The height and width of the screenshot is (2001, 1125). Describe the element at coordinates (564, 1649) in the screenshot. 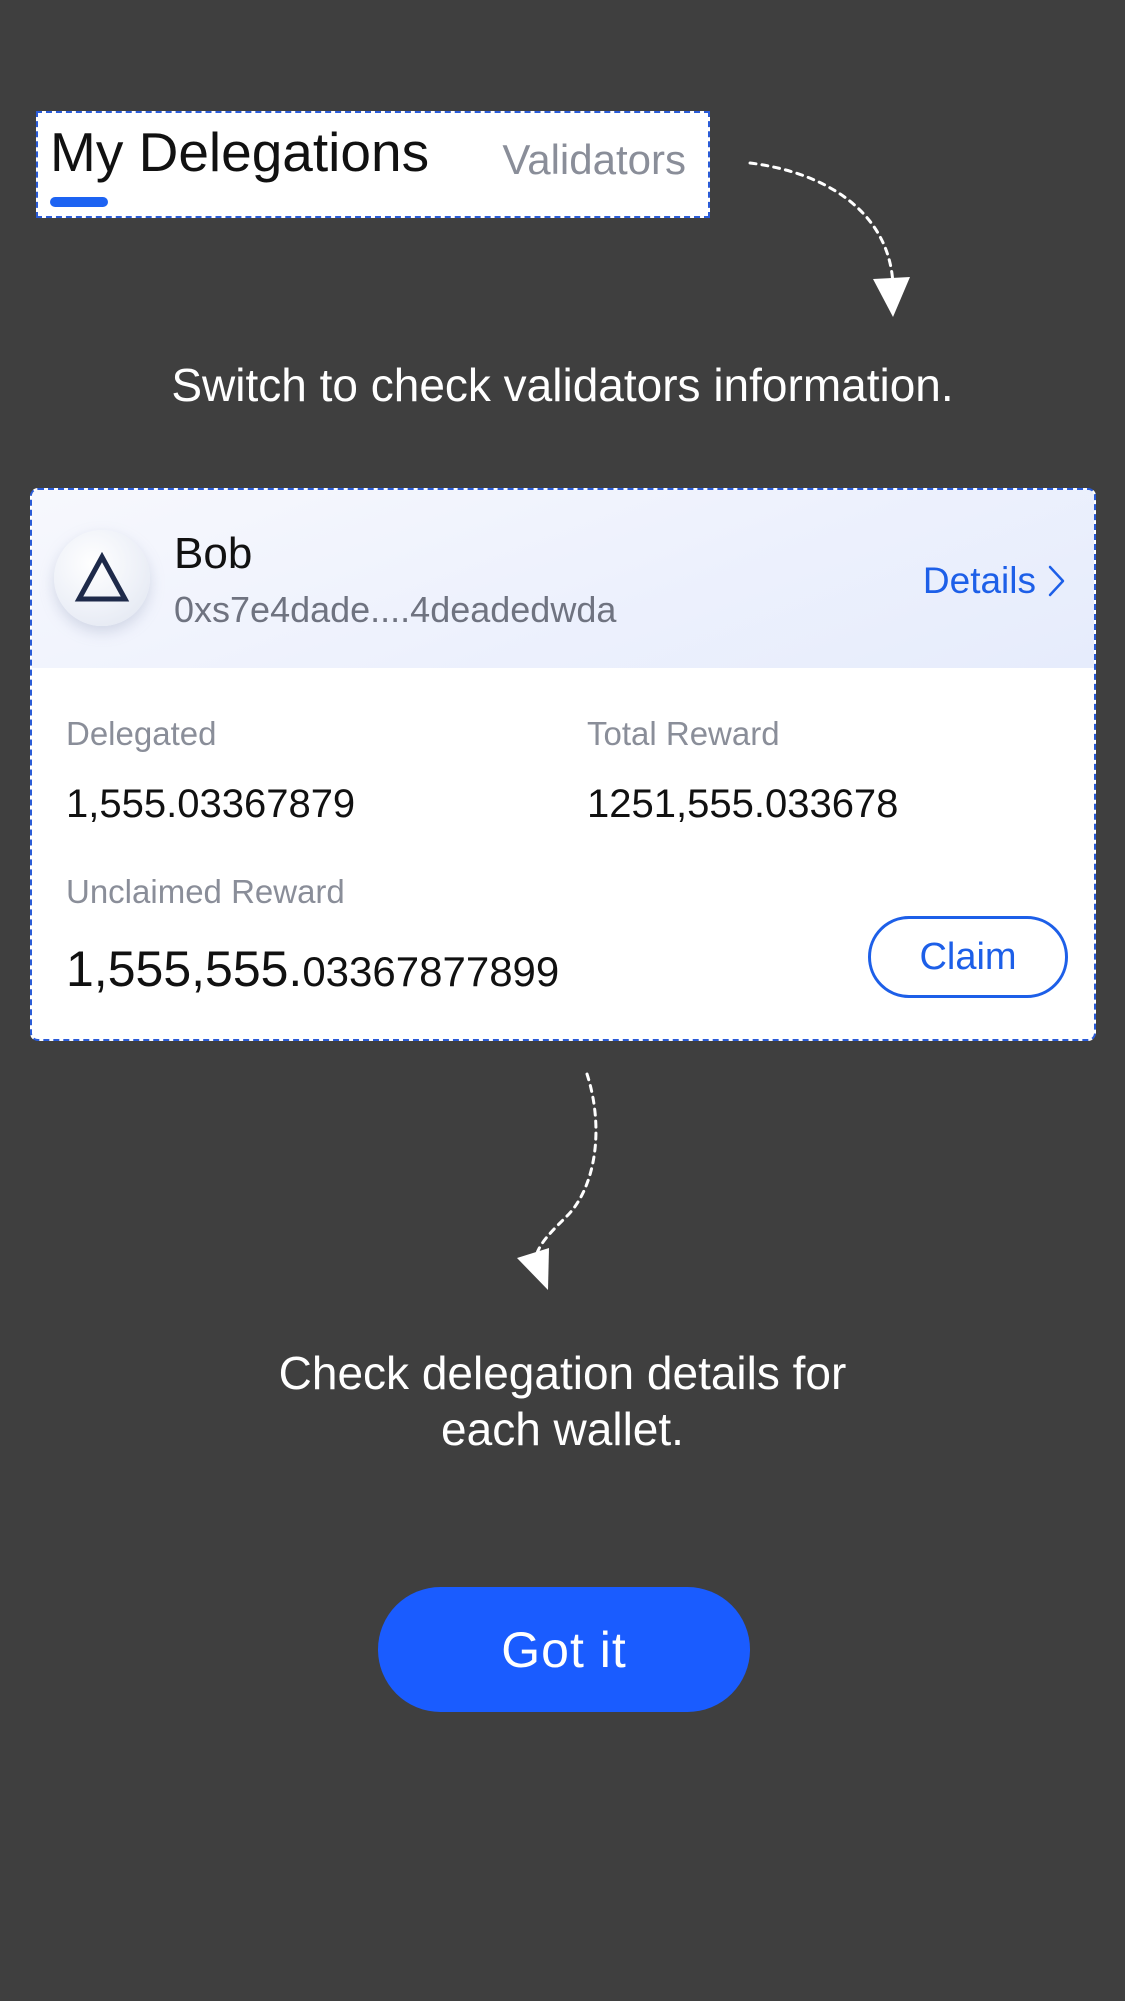

I see `got-it-button: Got it` at that location.